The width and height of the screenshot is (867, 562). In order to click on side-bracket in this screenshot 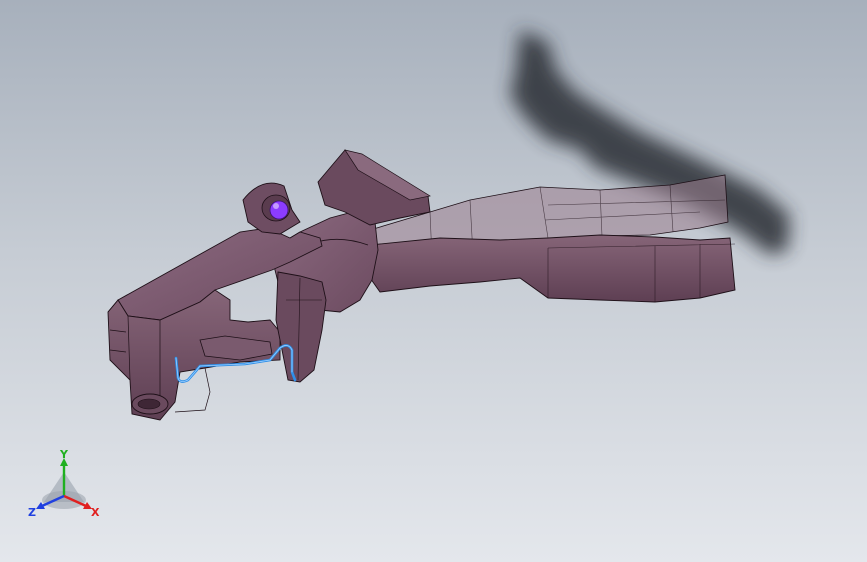, I will do `click(301, 327)`.